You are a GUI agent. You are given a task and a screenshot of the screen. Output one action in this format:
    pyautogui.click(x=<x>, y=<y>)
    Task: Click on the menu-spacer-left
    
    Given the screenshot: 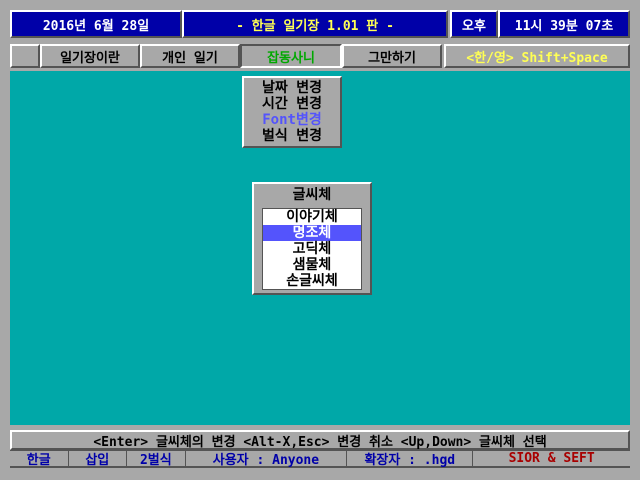 What is the action you would take?
    pyautogui.click(x=25, y=56)
    